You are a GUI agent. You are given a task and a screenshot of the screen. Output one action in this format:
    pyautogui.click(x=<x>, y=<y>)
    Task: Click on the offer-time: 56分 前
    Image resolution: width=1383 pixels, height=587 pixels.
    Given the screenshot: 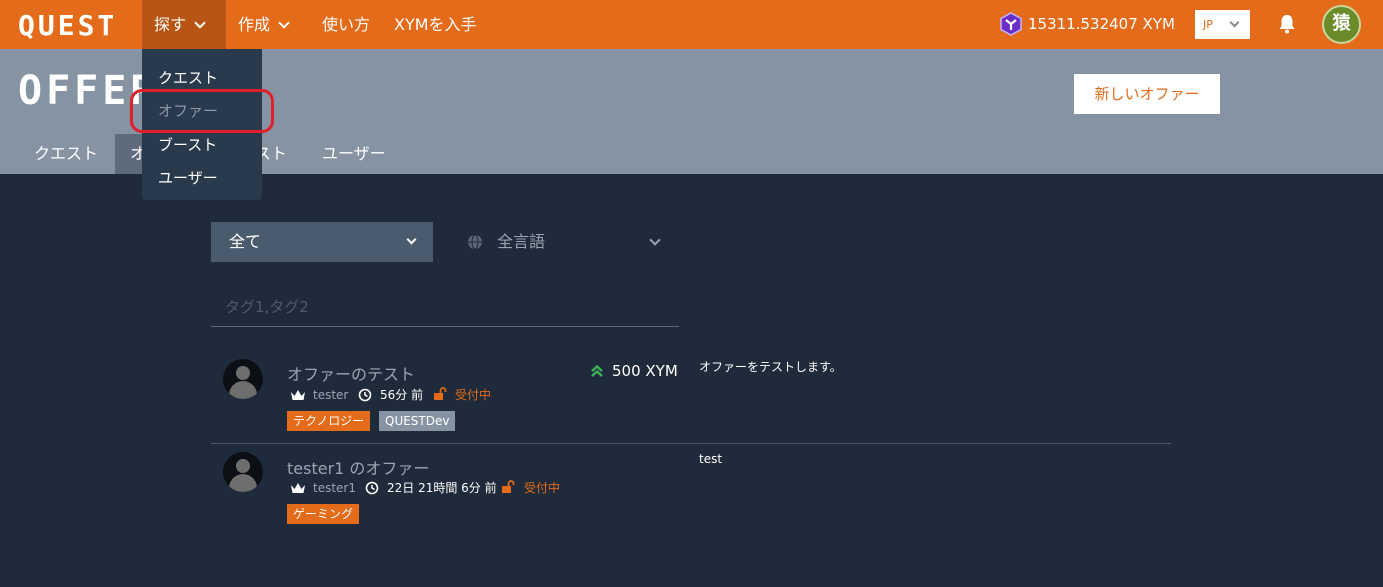 What is the action you would take?
    pyautogui.click(x=402, y=395)
    